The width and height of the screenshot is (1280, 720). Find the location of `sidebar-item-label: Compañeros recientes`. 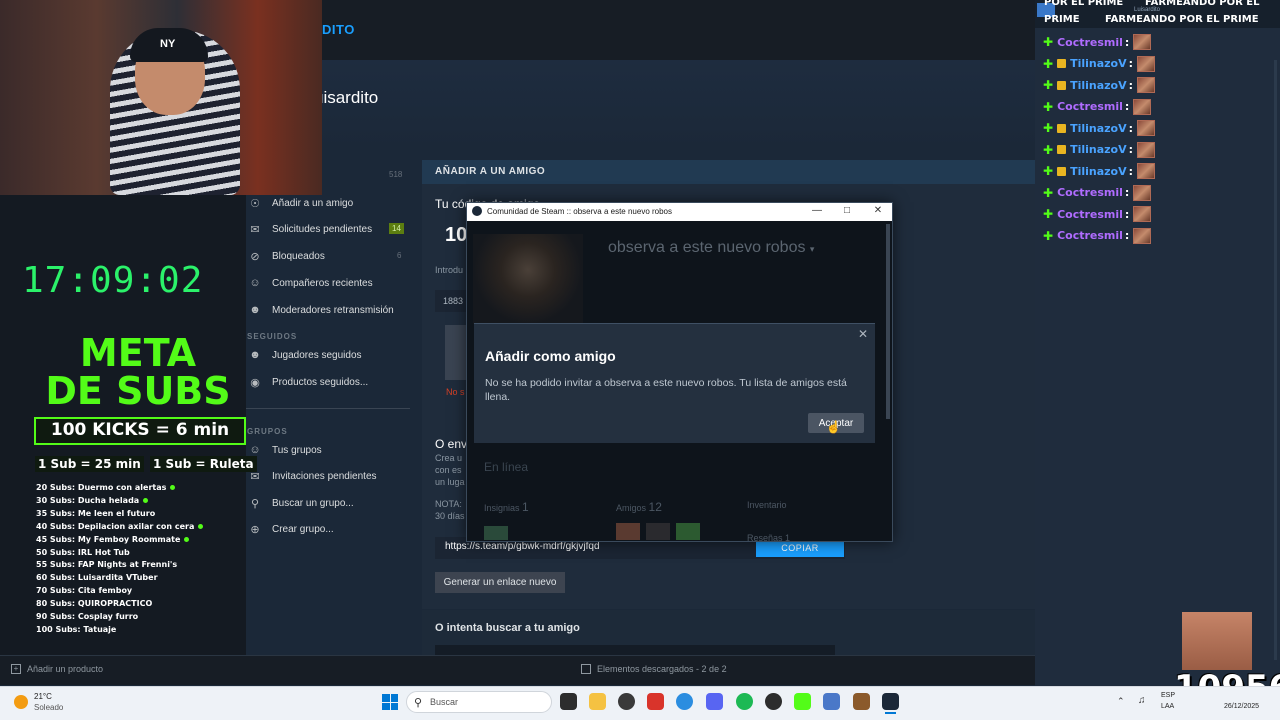

sidebar-item-label: Compañeros recientes is located at coordinates (322, 283).